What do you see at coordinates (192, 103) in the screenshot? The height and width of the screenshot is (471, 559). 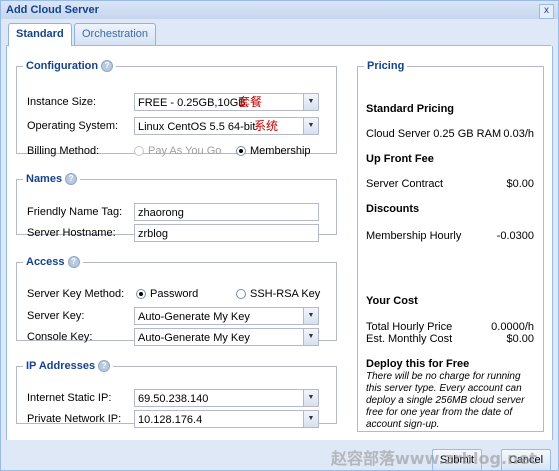 I see `instance-size-value: FREE - 0.25GB,10GB` at bounding box center [192, 103].